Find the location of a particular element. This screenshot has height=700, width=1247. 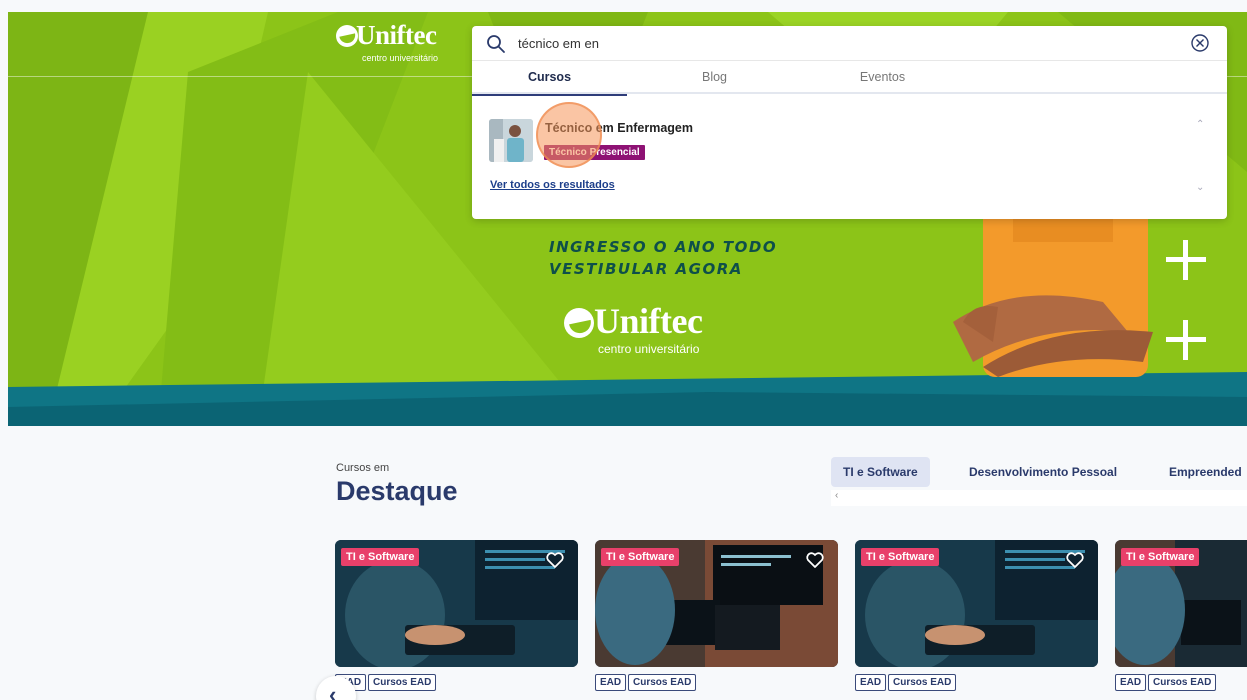

see-all-results-link: Ver todos os resultados is located at coordinates (552, 185).